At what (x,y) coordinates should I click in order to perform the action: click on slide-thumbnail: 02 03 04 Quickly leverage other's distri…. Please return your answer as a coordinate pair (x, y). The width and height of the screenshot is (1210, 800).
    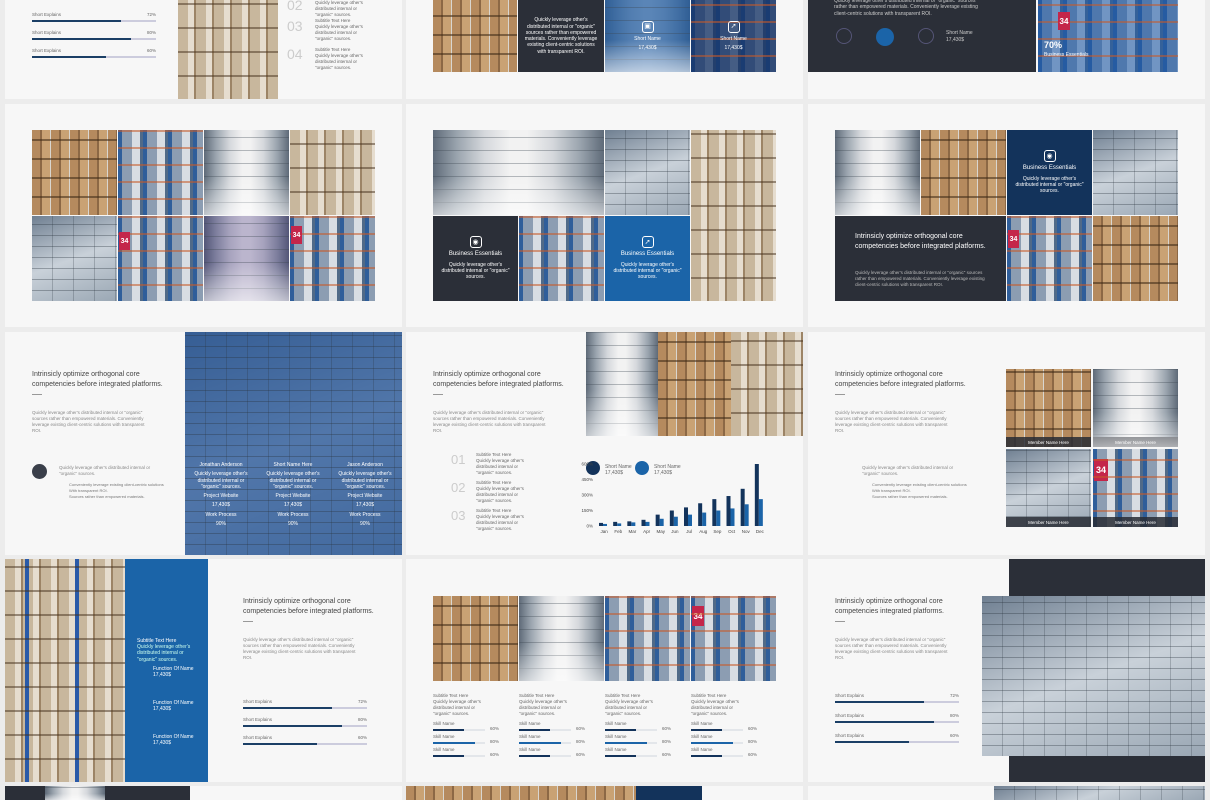
    Looking at the image, I should click on (203, 49).